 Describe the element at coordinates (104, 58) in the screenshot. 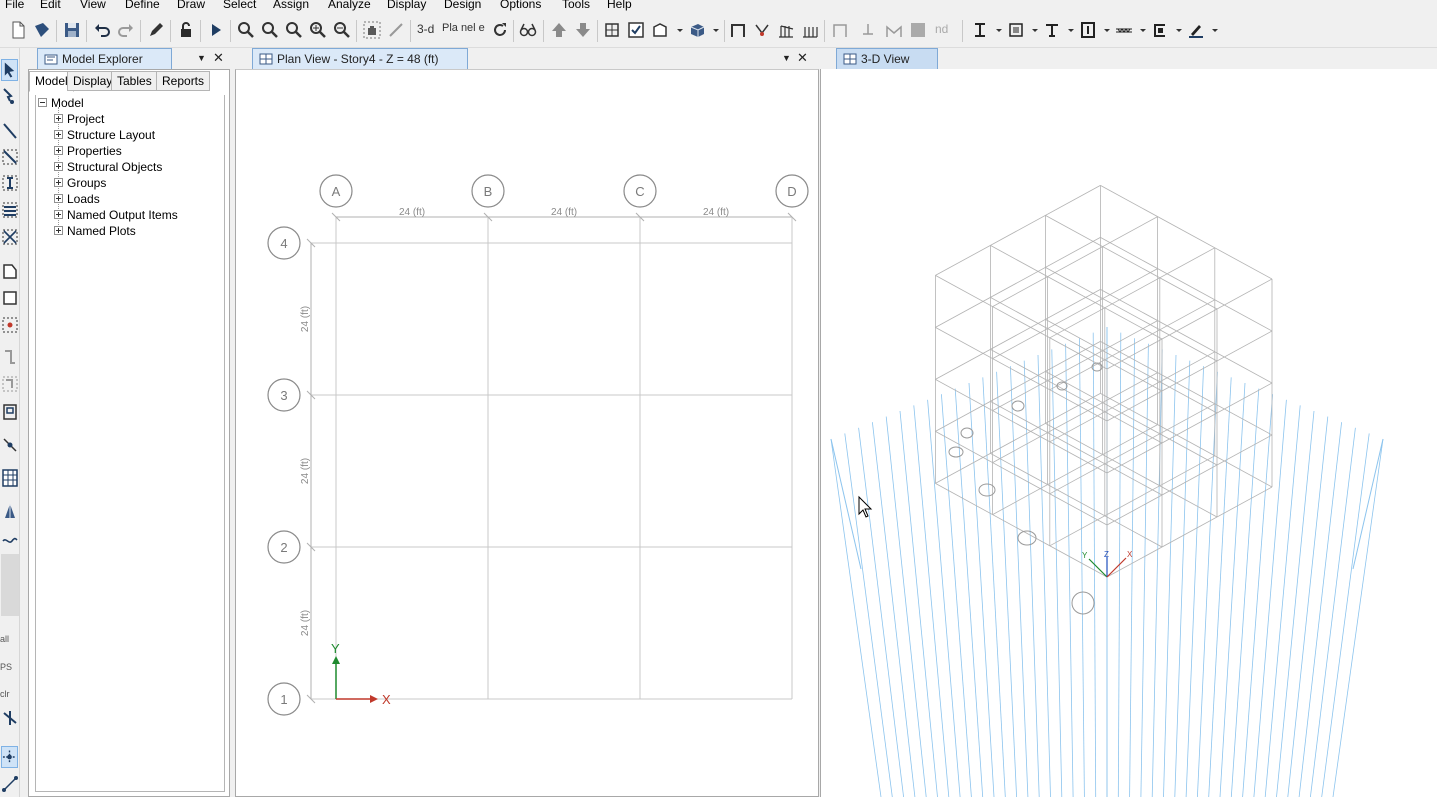

I see `tab-model-explorer: Model Explorer` at that location.